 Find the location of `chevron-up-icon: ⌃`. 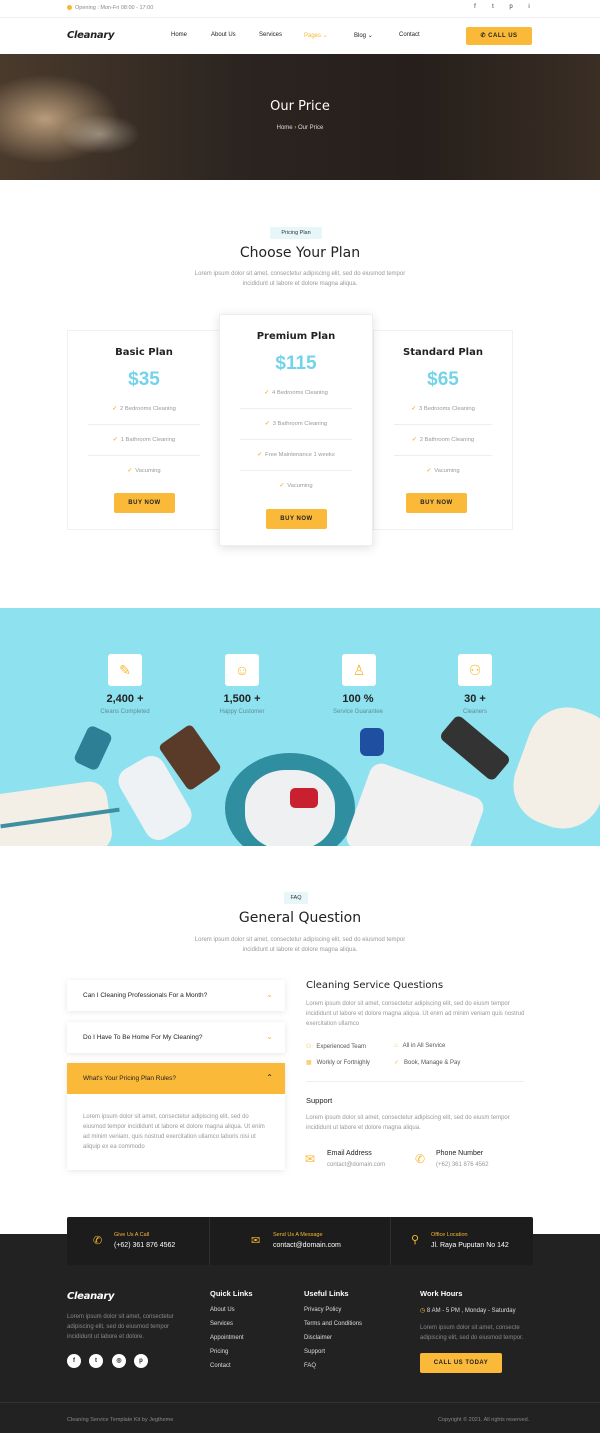

chevron-up-icon: ⌃ is located at coordinates (269, 1077).